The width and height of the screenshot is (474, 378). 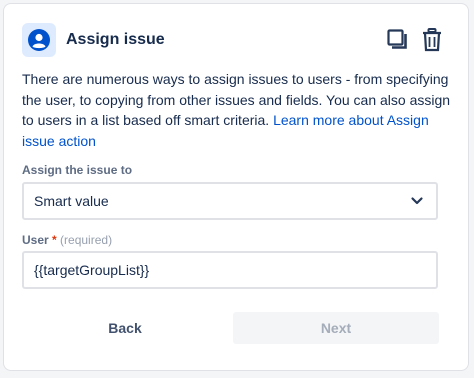 I want to click on assign-to-select: Smart value, so click(x=230, y=201).